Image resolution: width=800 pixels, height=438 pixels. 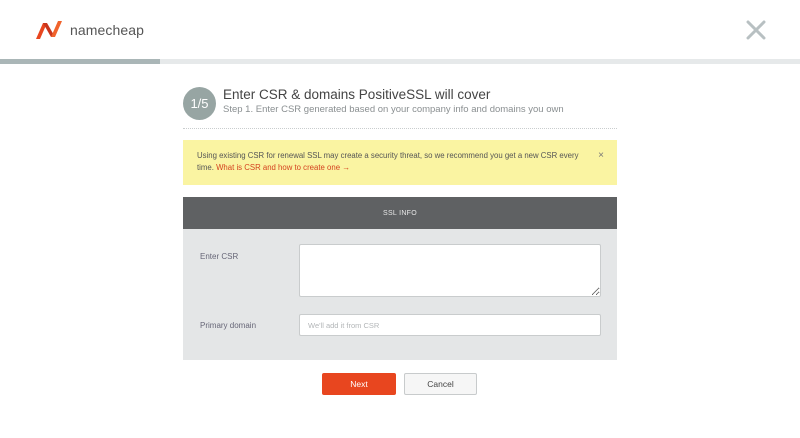 I want to click on primary-domain-label: Primary domain, so click(x=228, y=325).